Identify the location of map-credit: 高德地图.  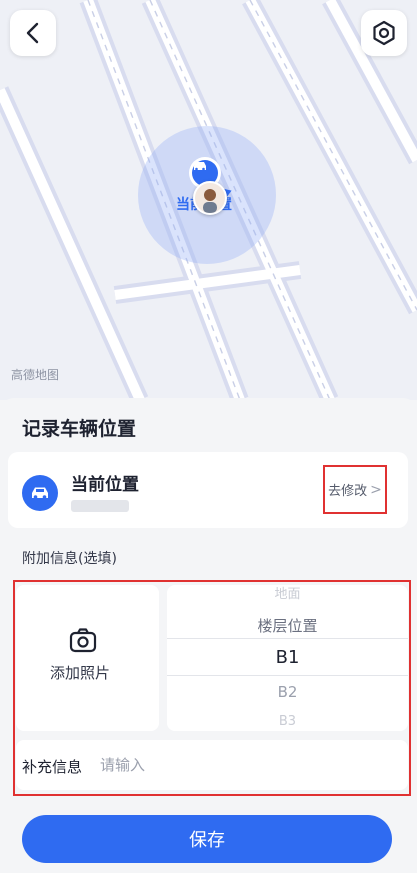
(35, 375).